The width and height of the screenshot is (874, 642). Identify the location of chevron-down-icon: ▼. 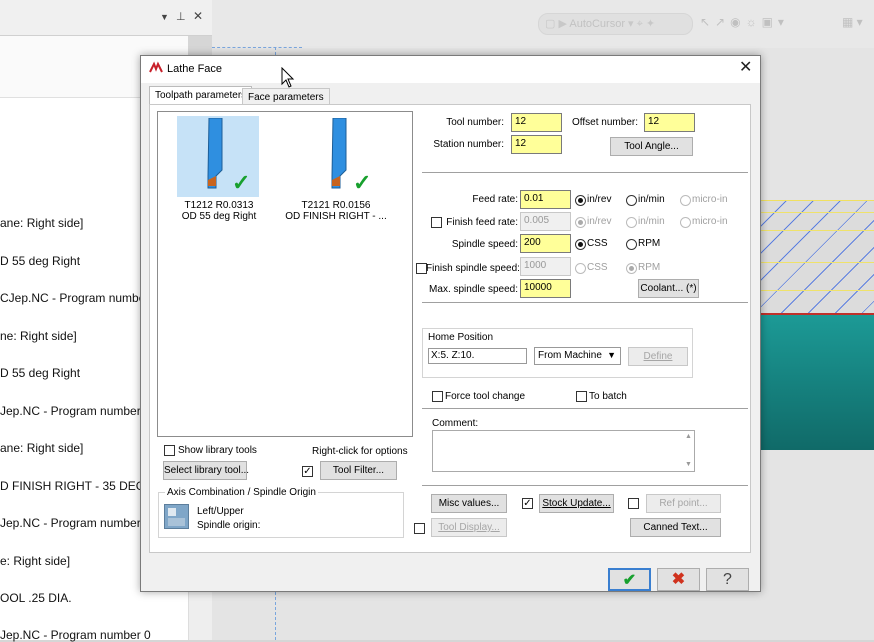
(611, 355).